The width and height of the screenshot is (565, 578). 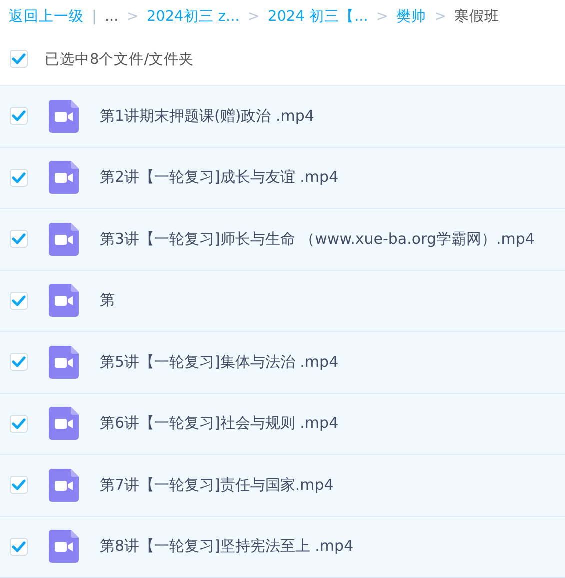 I want to click on select-all-checkbox, so click(x=19, y=59).